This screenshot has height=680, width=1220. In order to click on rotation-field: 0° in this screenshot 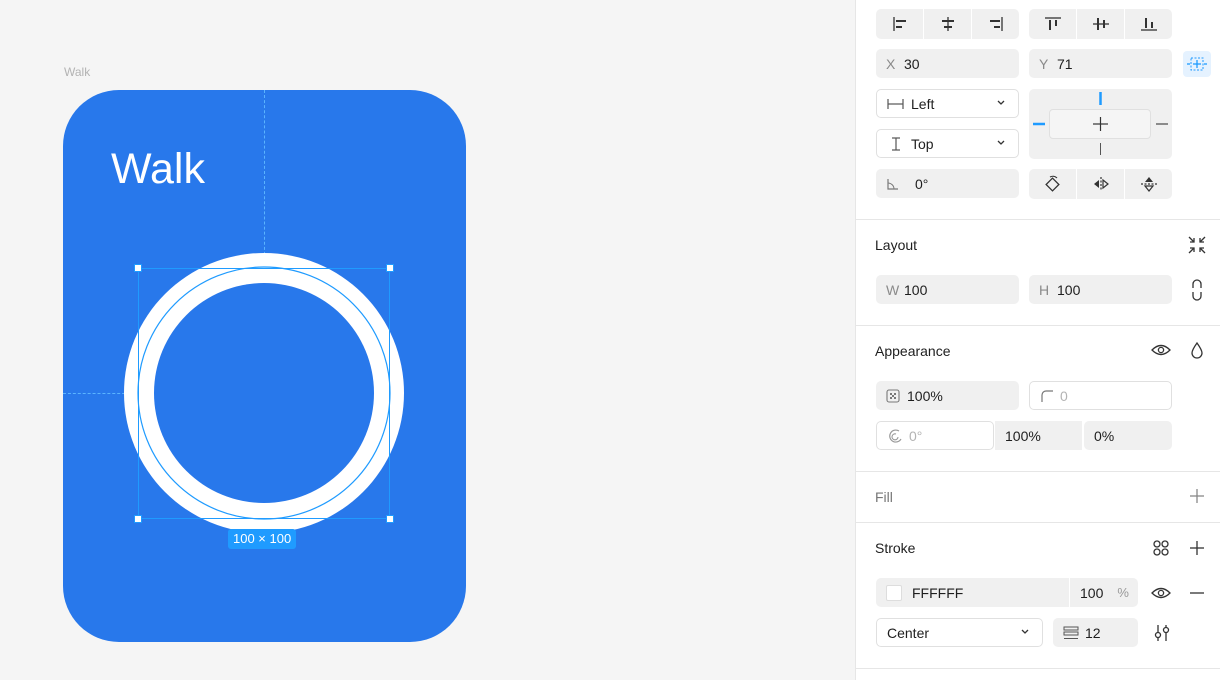, I will do `click(947, 183)`.